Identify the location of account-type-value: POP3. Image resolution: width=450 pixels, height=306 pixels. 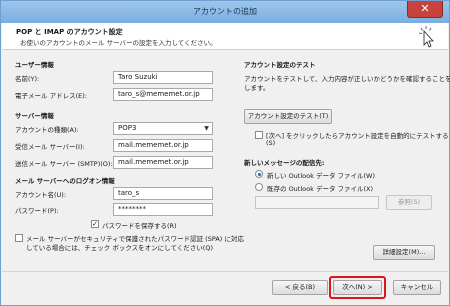
(127, 128).